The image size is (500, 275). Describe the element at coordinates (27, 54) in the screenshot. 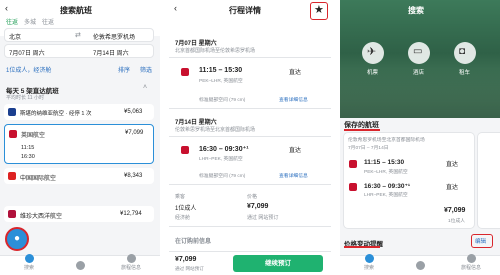

I see `date-out: 7月07日 周六` at that location.